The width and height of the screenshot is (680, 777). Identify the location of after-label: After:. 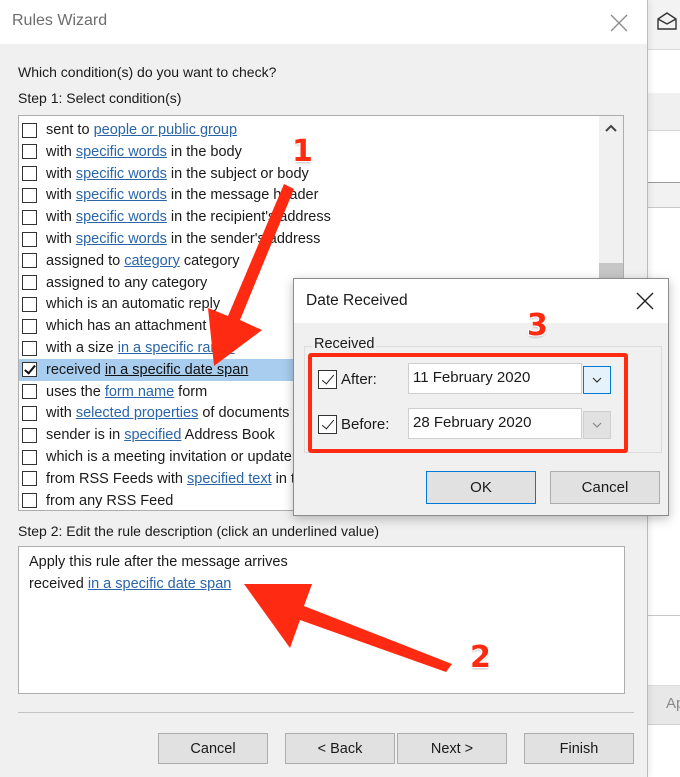
(359, 379).